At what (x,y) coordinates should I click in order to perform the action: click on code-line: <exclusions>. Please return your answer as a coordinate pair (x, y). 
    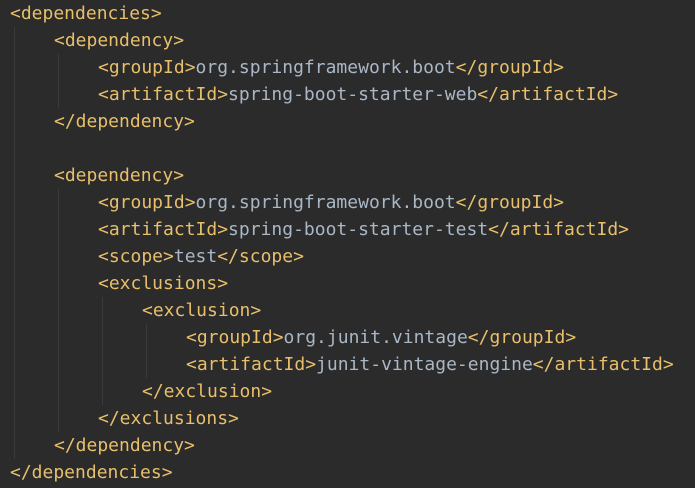
    Looking at the image, I should click on (163, 283).